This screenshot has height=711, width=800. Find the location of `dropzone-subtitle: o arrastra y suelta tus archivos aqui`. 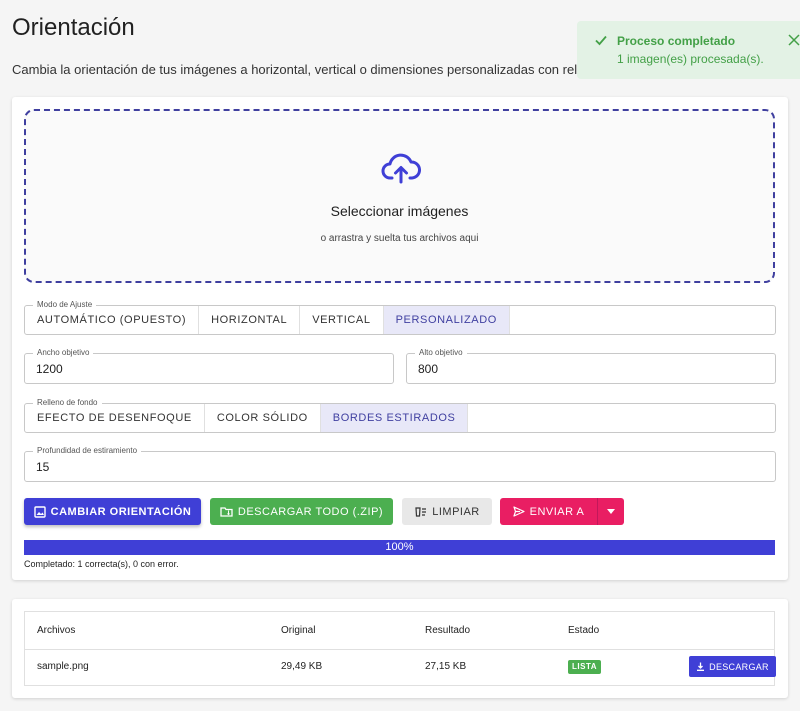

dropzone-subtitle: o arrastra y suelta tus archivos aqui is located at coordinates (399, 238).